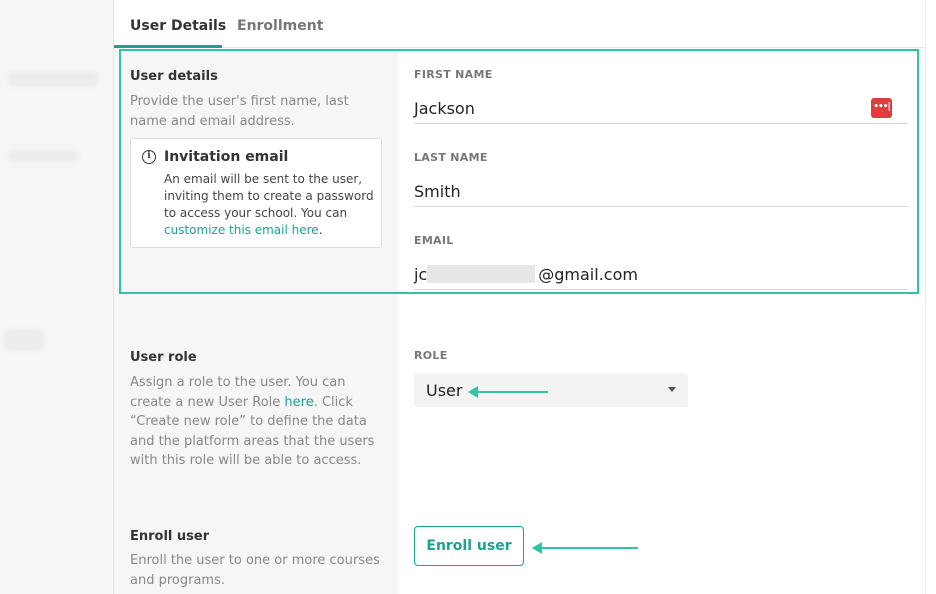 The height and width of the screenshot is (594, 936). I want to click on create-role-link: here, so click(298, 402).